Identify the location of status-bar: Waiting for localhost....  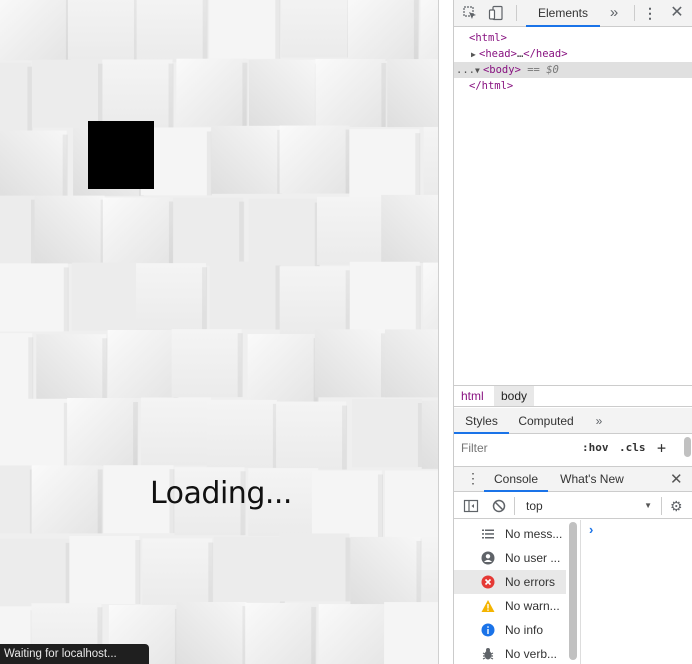
(74, 654).